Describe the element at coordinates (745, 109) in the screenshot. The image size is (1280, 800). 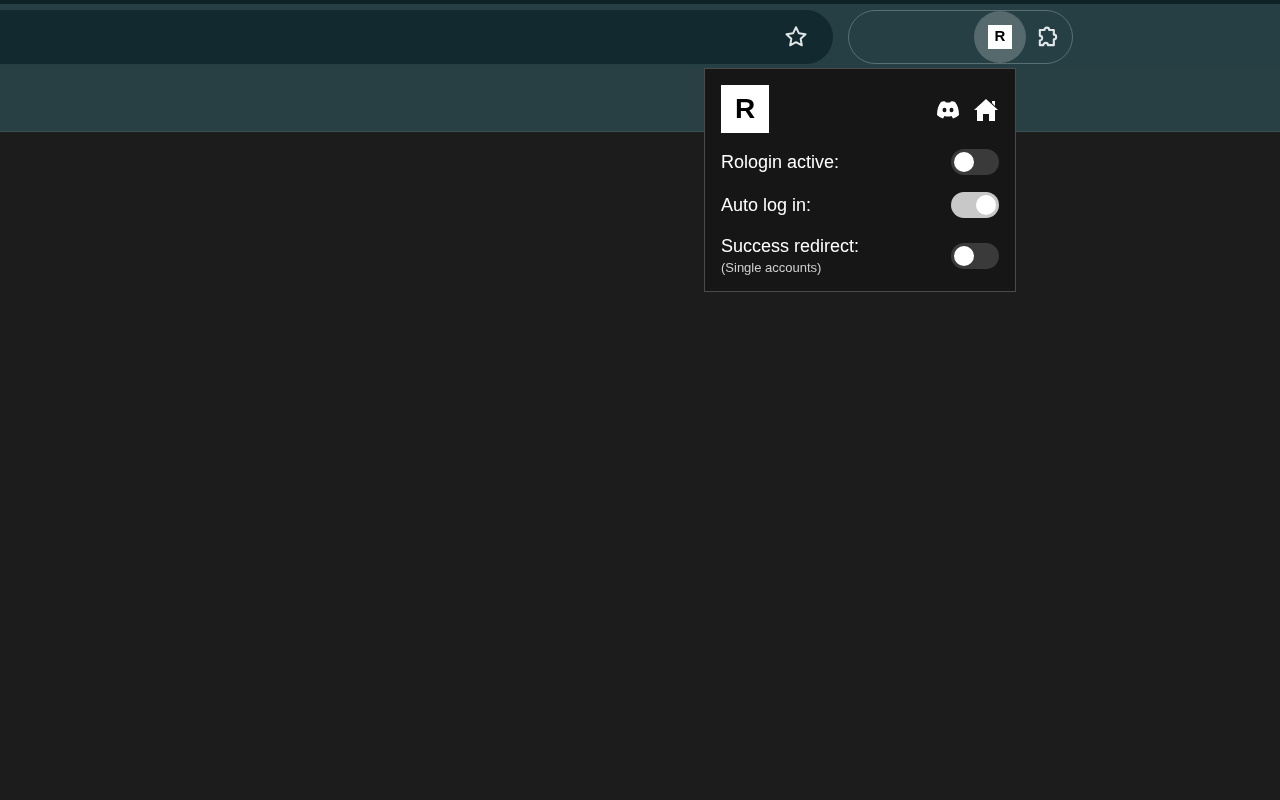
I see `logo: R` at that location.